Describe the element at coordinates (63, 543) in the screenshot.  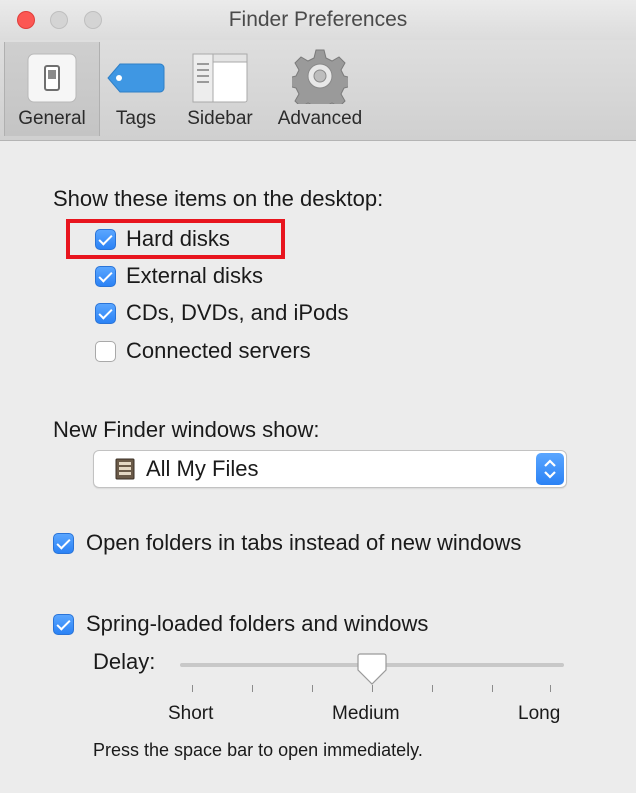
I see `open-in-tabs-checkbox` at that location.